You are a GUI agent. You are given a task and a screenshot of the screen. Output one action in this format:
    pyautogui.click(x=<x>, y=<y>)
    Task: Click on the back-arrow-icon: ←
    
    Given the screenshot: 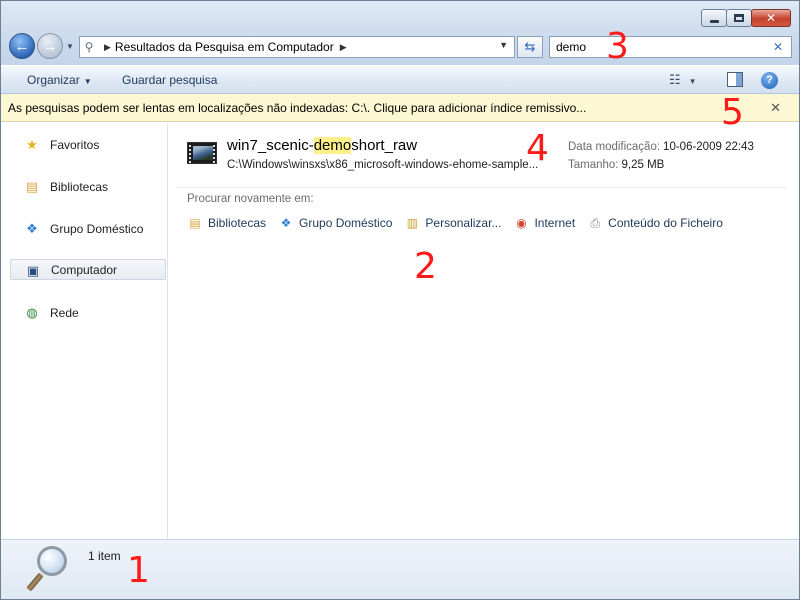 What is the action you would take?
    pyautogui.click(x=22, y=46)
    